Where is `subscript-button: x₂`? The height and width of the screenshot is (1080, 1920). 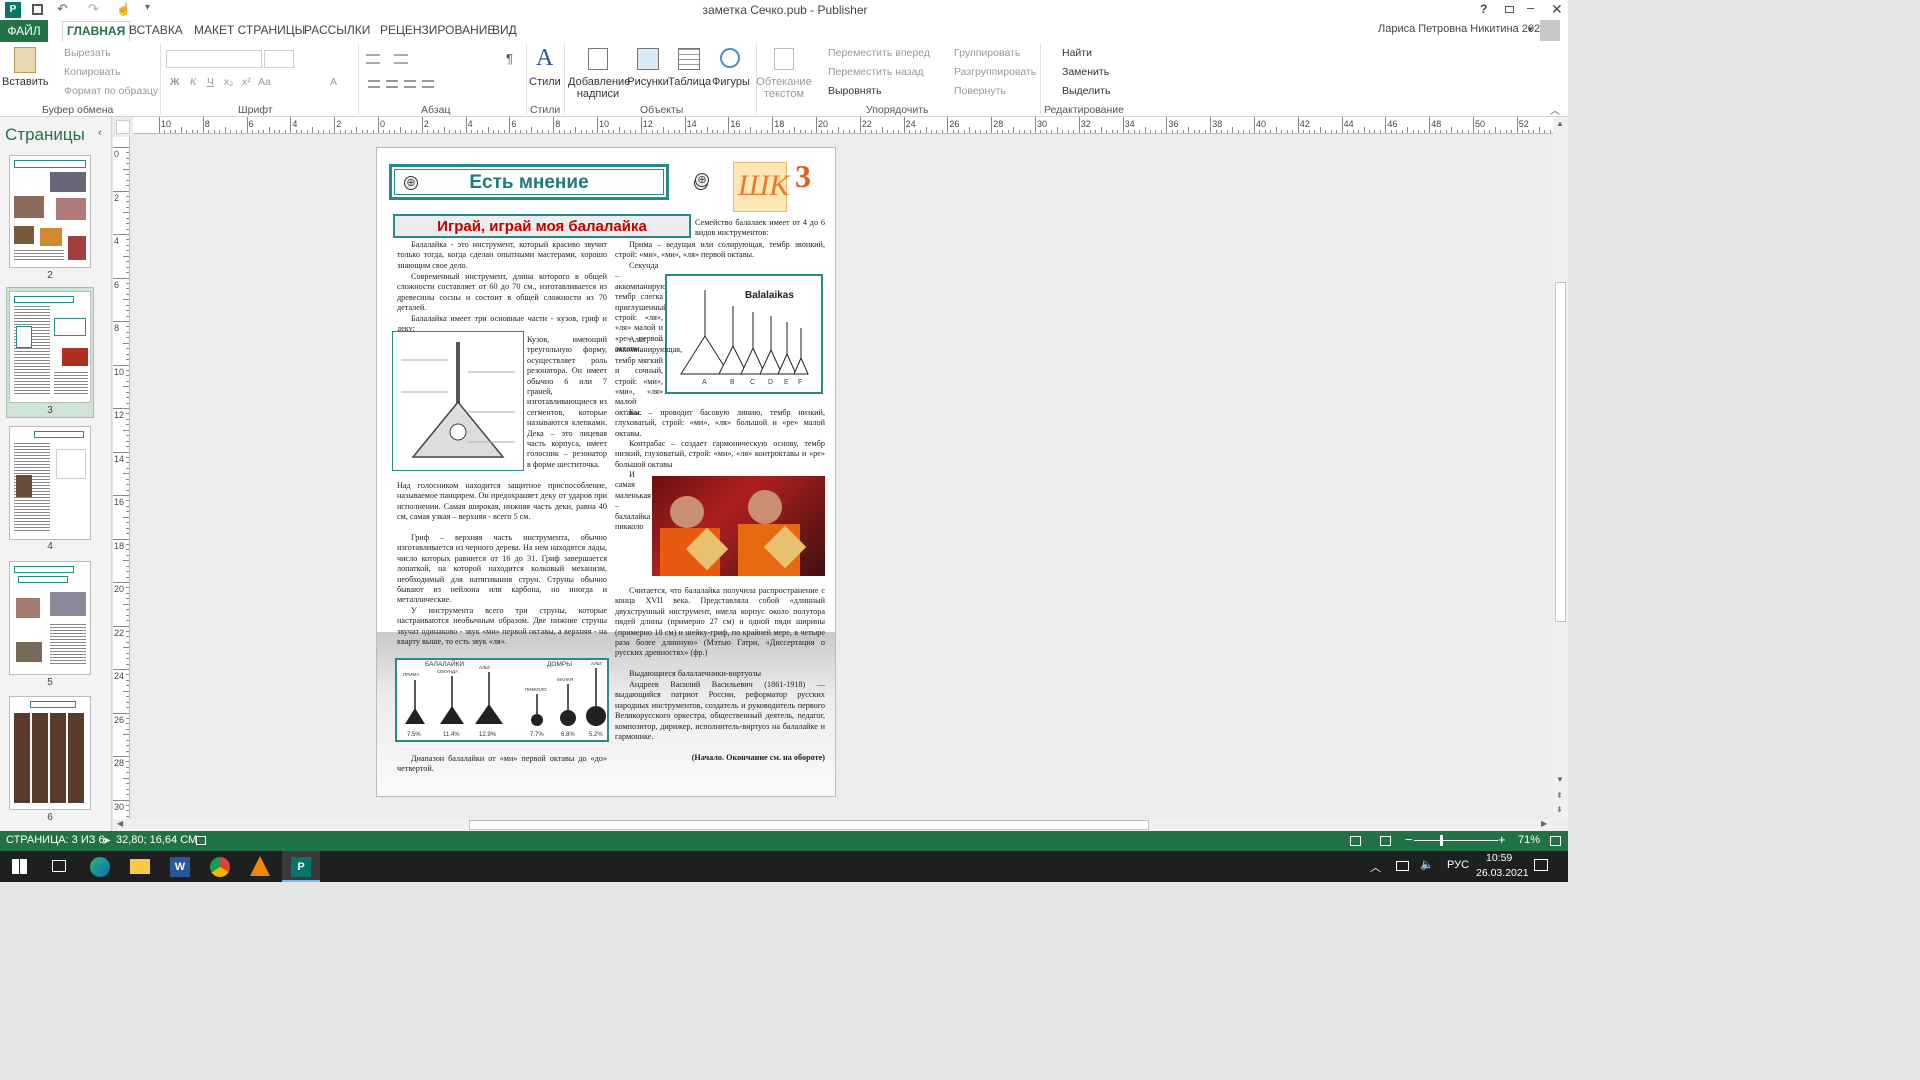
subscript-button: x₂ is located at coordinates (228, 82).